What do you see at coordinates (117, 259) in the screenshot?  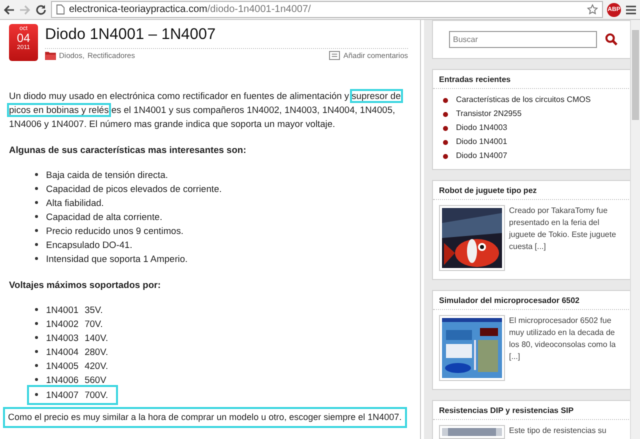 I see `list-item: Intensidad que soporta 1 Amperio.` at bounding box center [117, 259].